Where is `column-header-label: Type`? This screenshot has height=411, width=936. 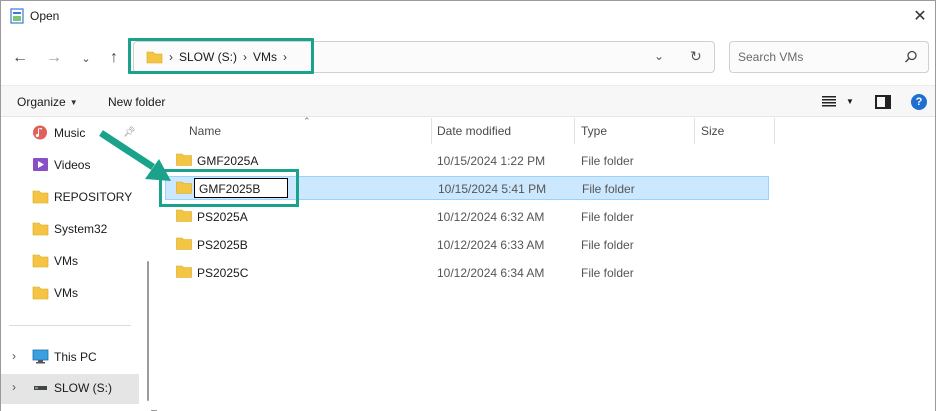 column-header-label: Type is located at coordinates (594, 131).